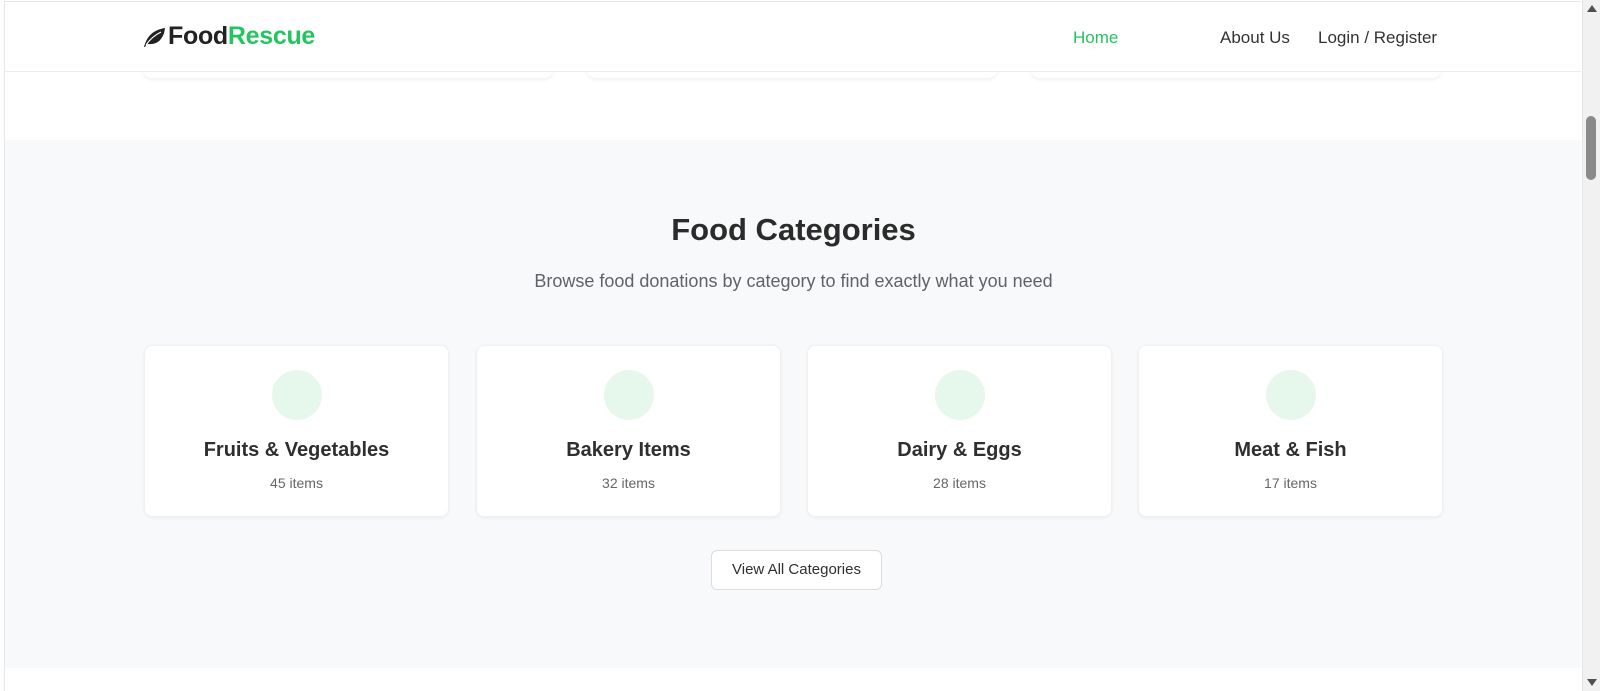 The height and width of the screenshot is (691, 1600). I want to click on category-card-fruits-vegetables: Fruits & Vegetables 45 items, so click(296, 431).